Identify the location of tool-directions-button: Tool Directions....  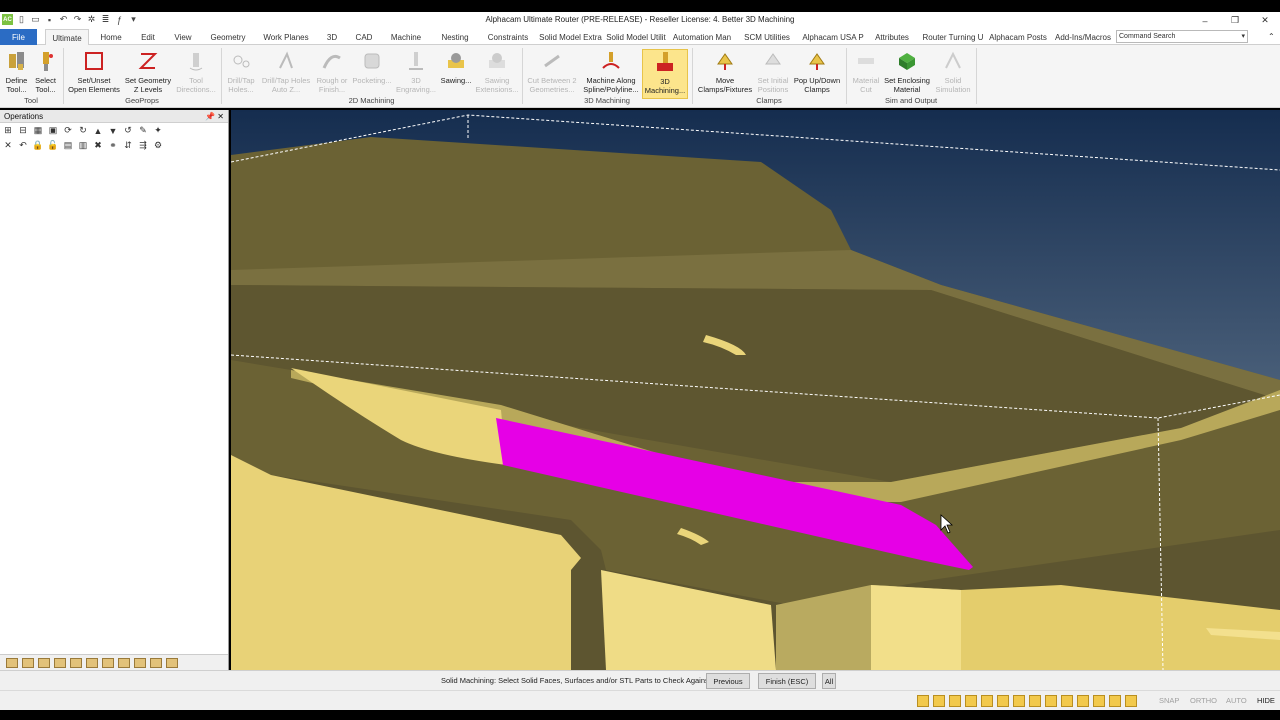
(196, 74).